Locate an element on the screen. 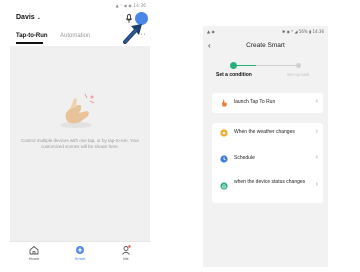  nav-smart-label: Smart is located at coordinates (80, 258).